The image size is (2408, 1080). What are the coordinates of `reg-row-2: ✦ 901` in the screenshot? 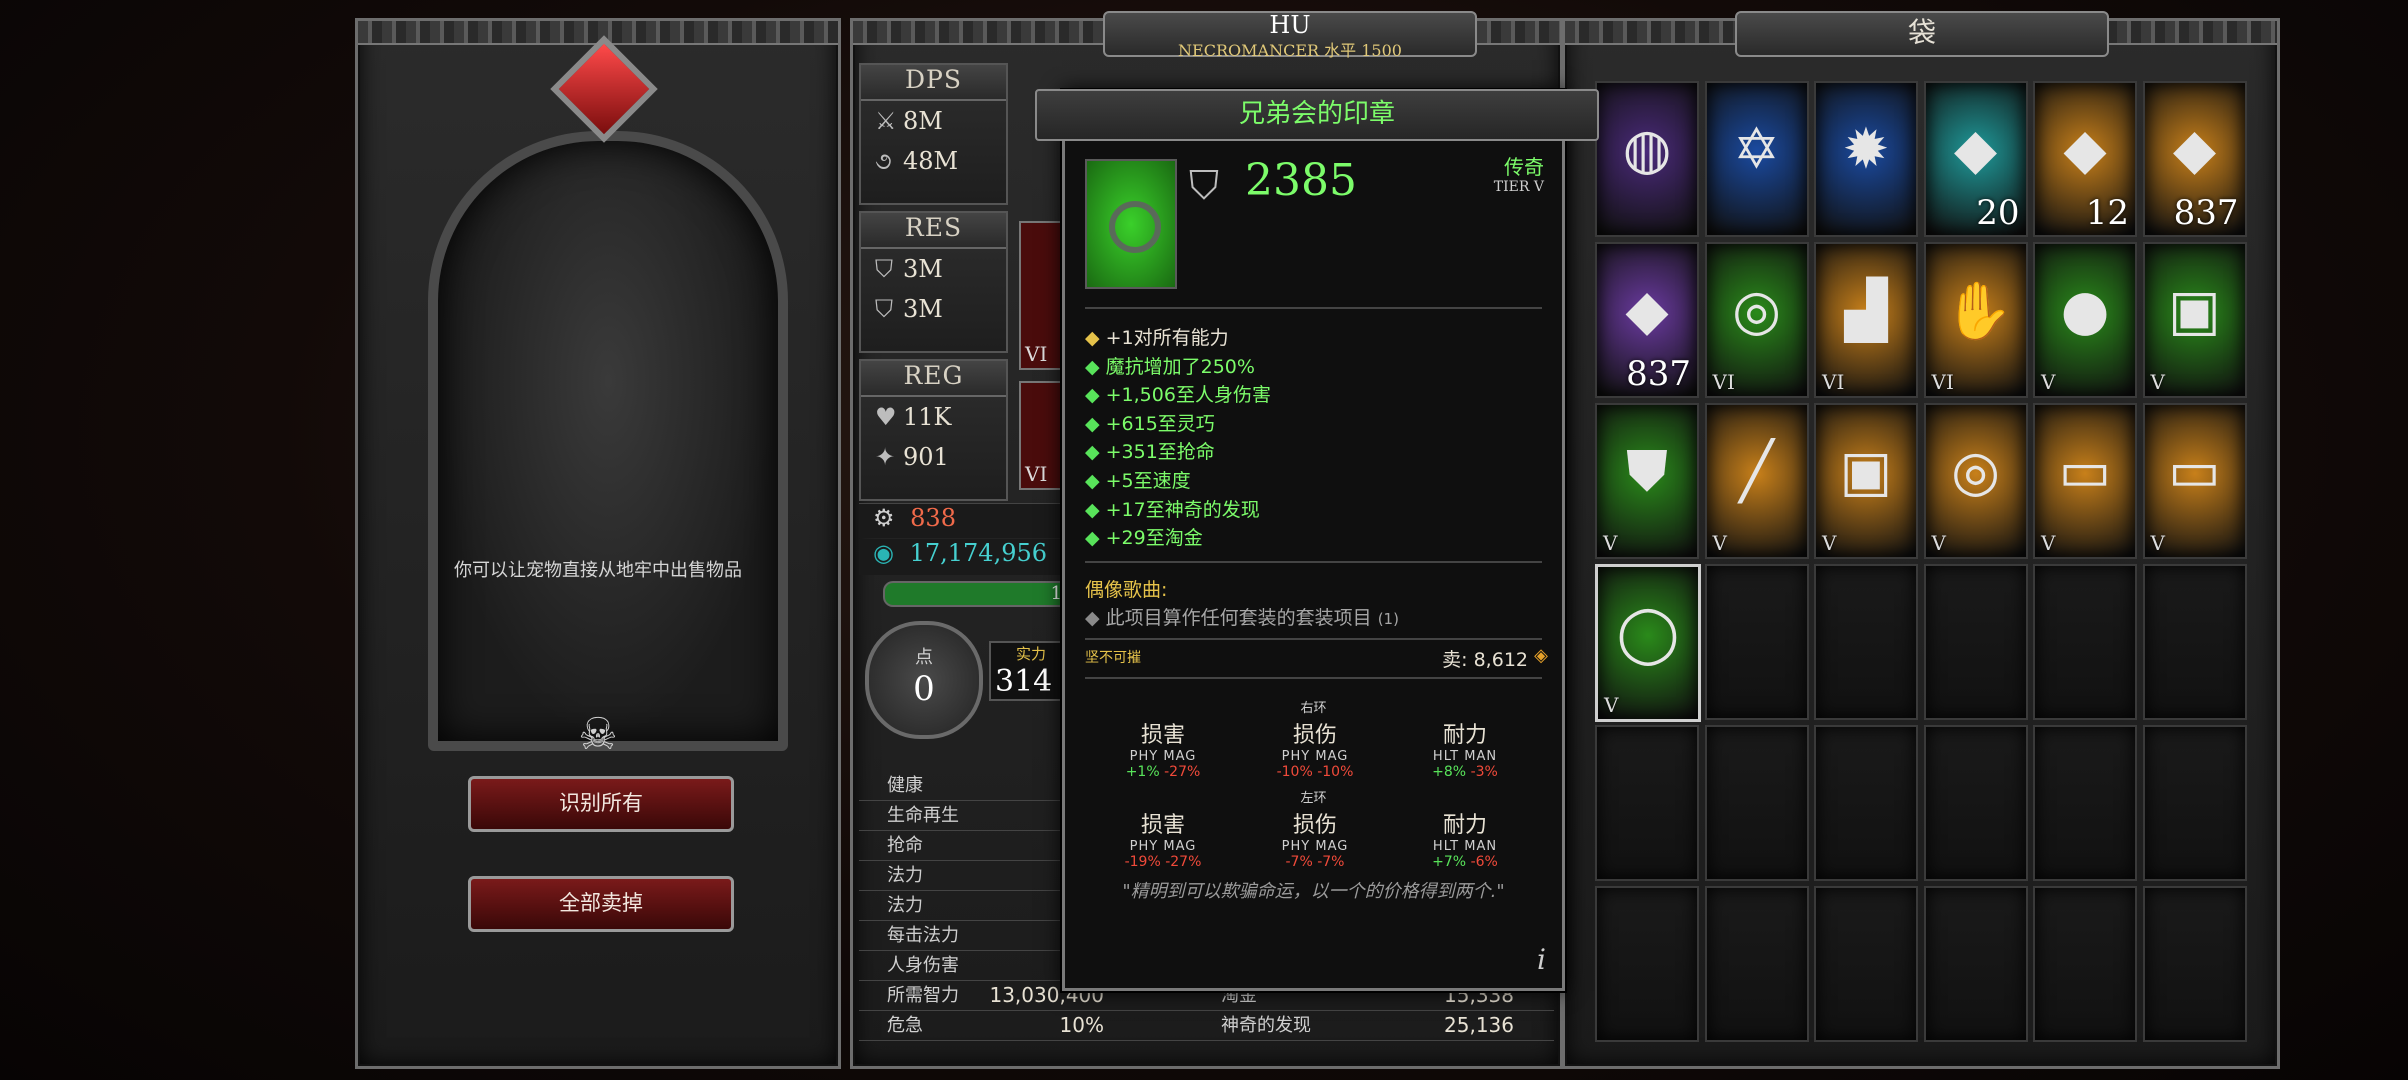 It's located at (933, 457).